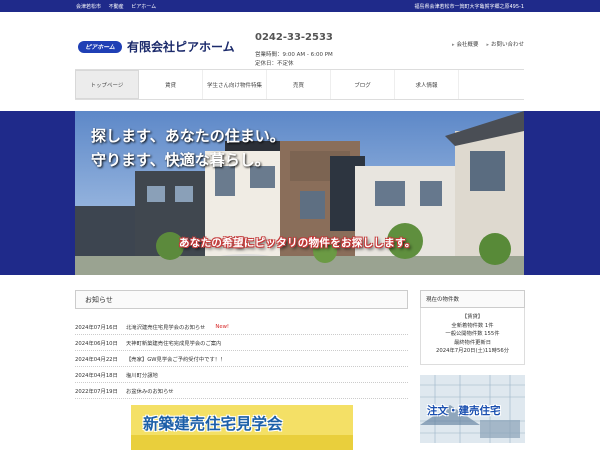 This screenshot has width=600, height=450. I want to click on open-house-text: 新築建売住宅見学会, so click(213, 424).